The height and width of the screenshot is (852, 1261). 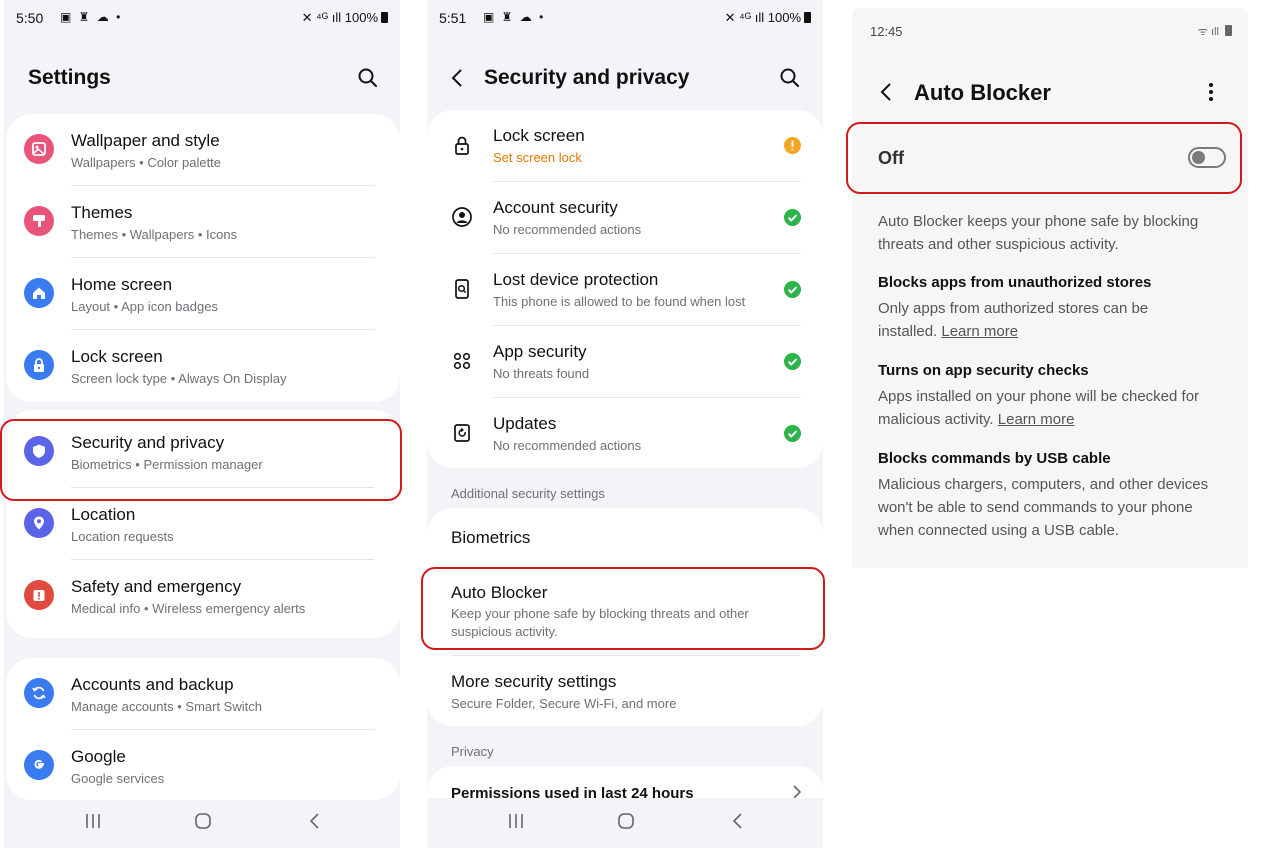 I want to click on feature-heading: Blocks commands by USB cable, so click(x=994, y=458).